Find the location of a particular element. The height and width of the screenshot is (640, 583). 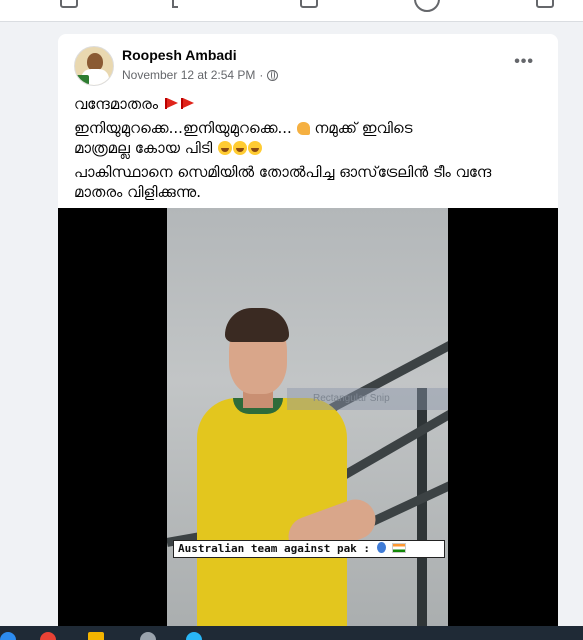

post-timestamp: November 12 at 2:54 PM is located at coordinates (188, 75).